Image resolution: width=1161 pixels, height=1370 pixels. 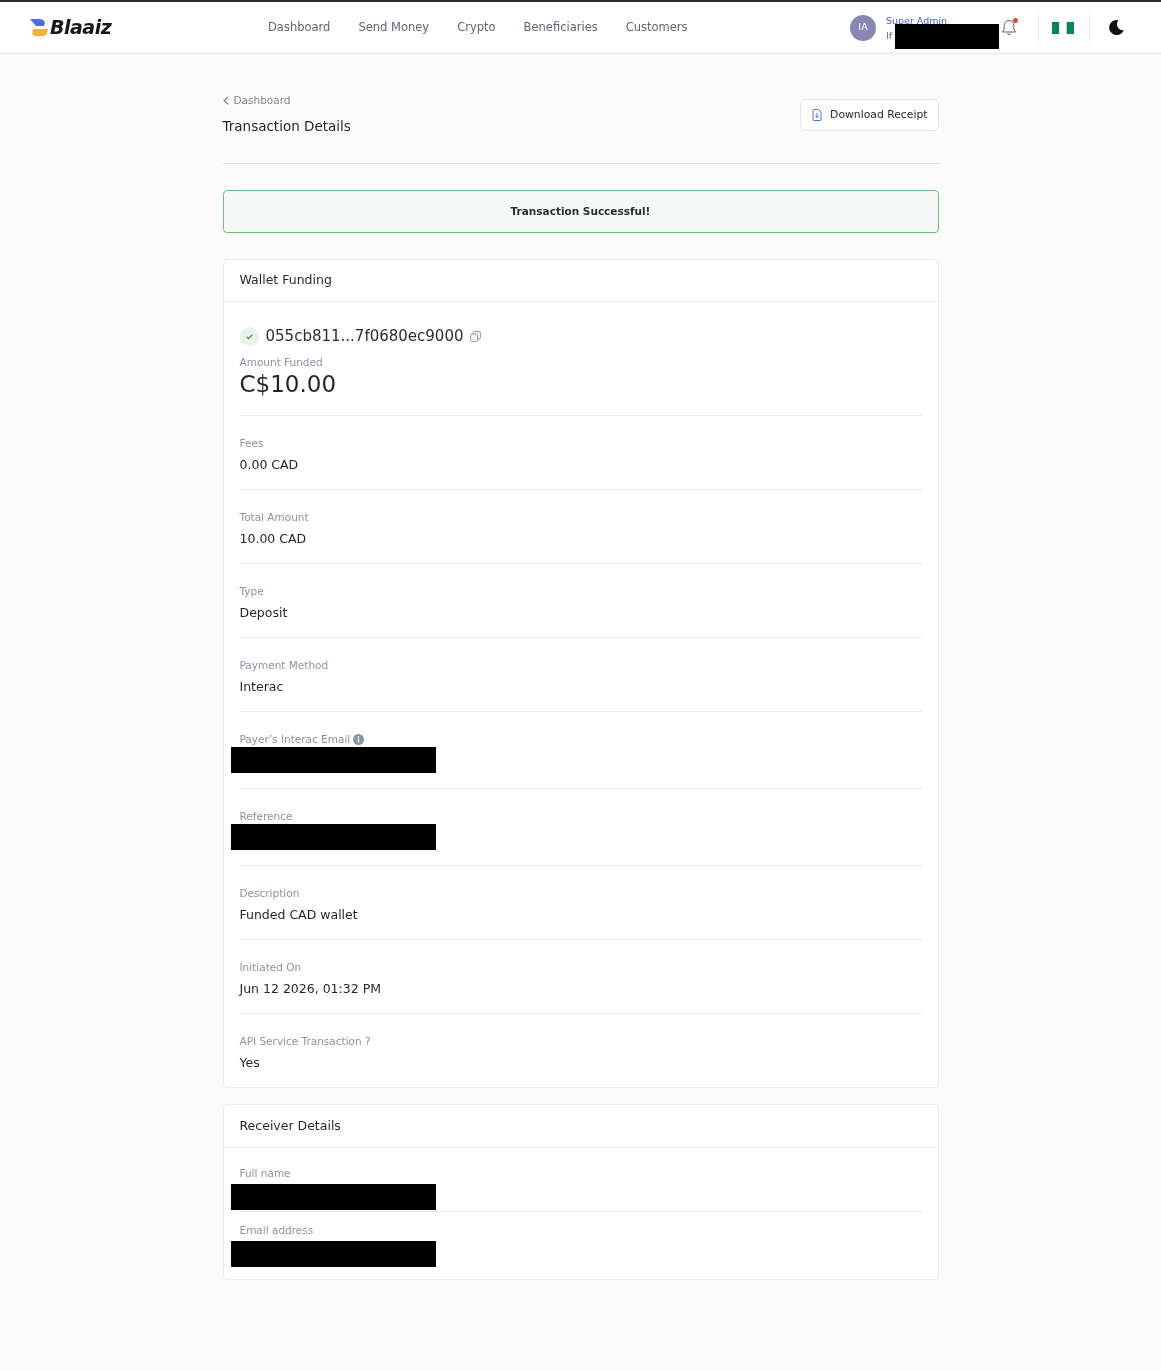 I want to click on page-title: Transaction Details, so click(x=286, y=126).